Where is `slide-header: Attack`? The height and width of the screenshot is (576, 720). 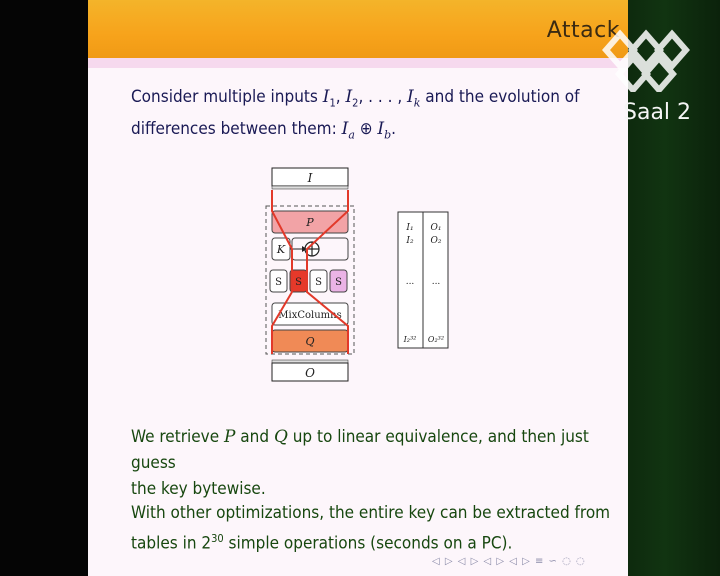
slide-header: Attack is located at coordinates (358, 29).